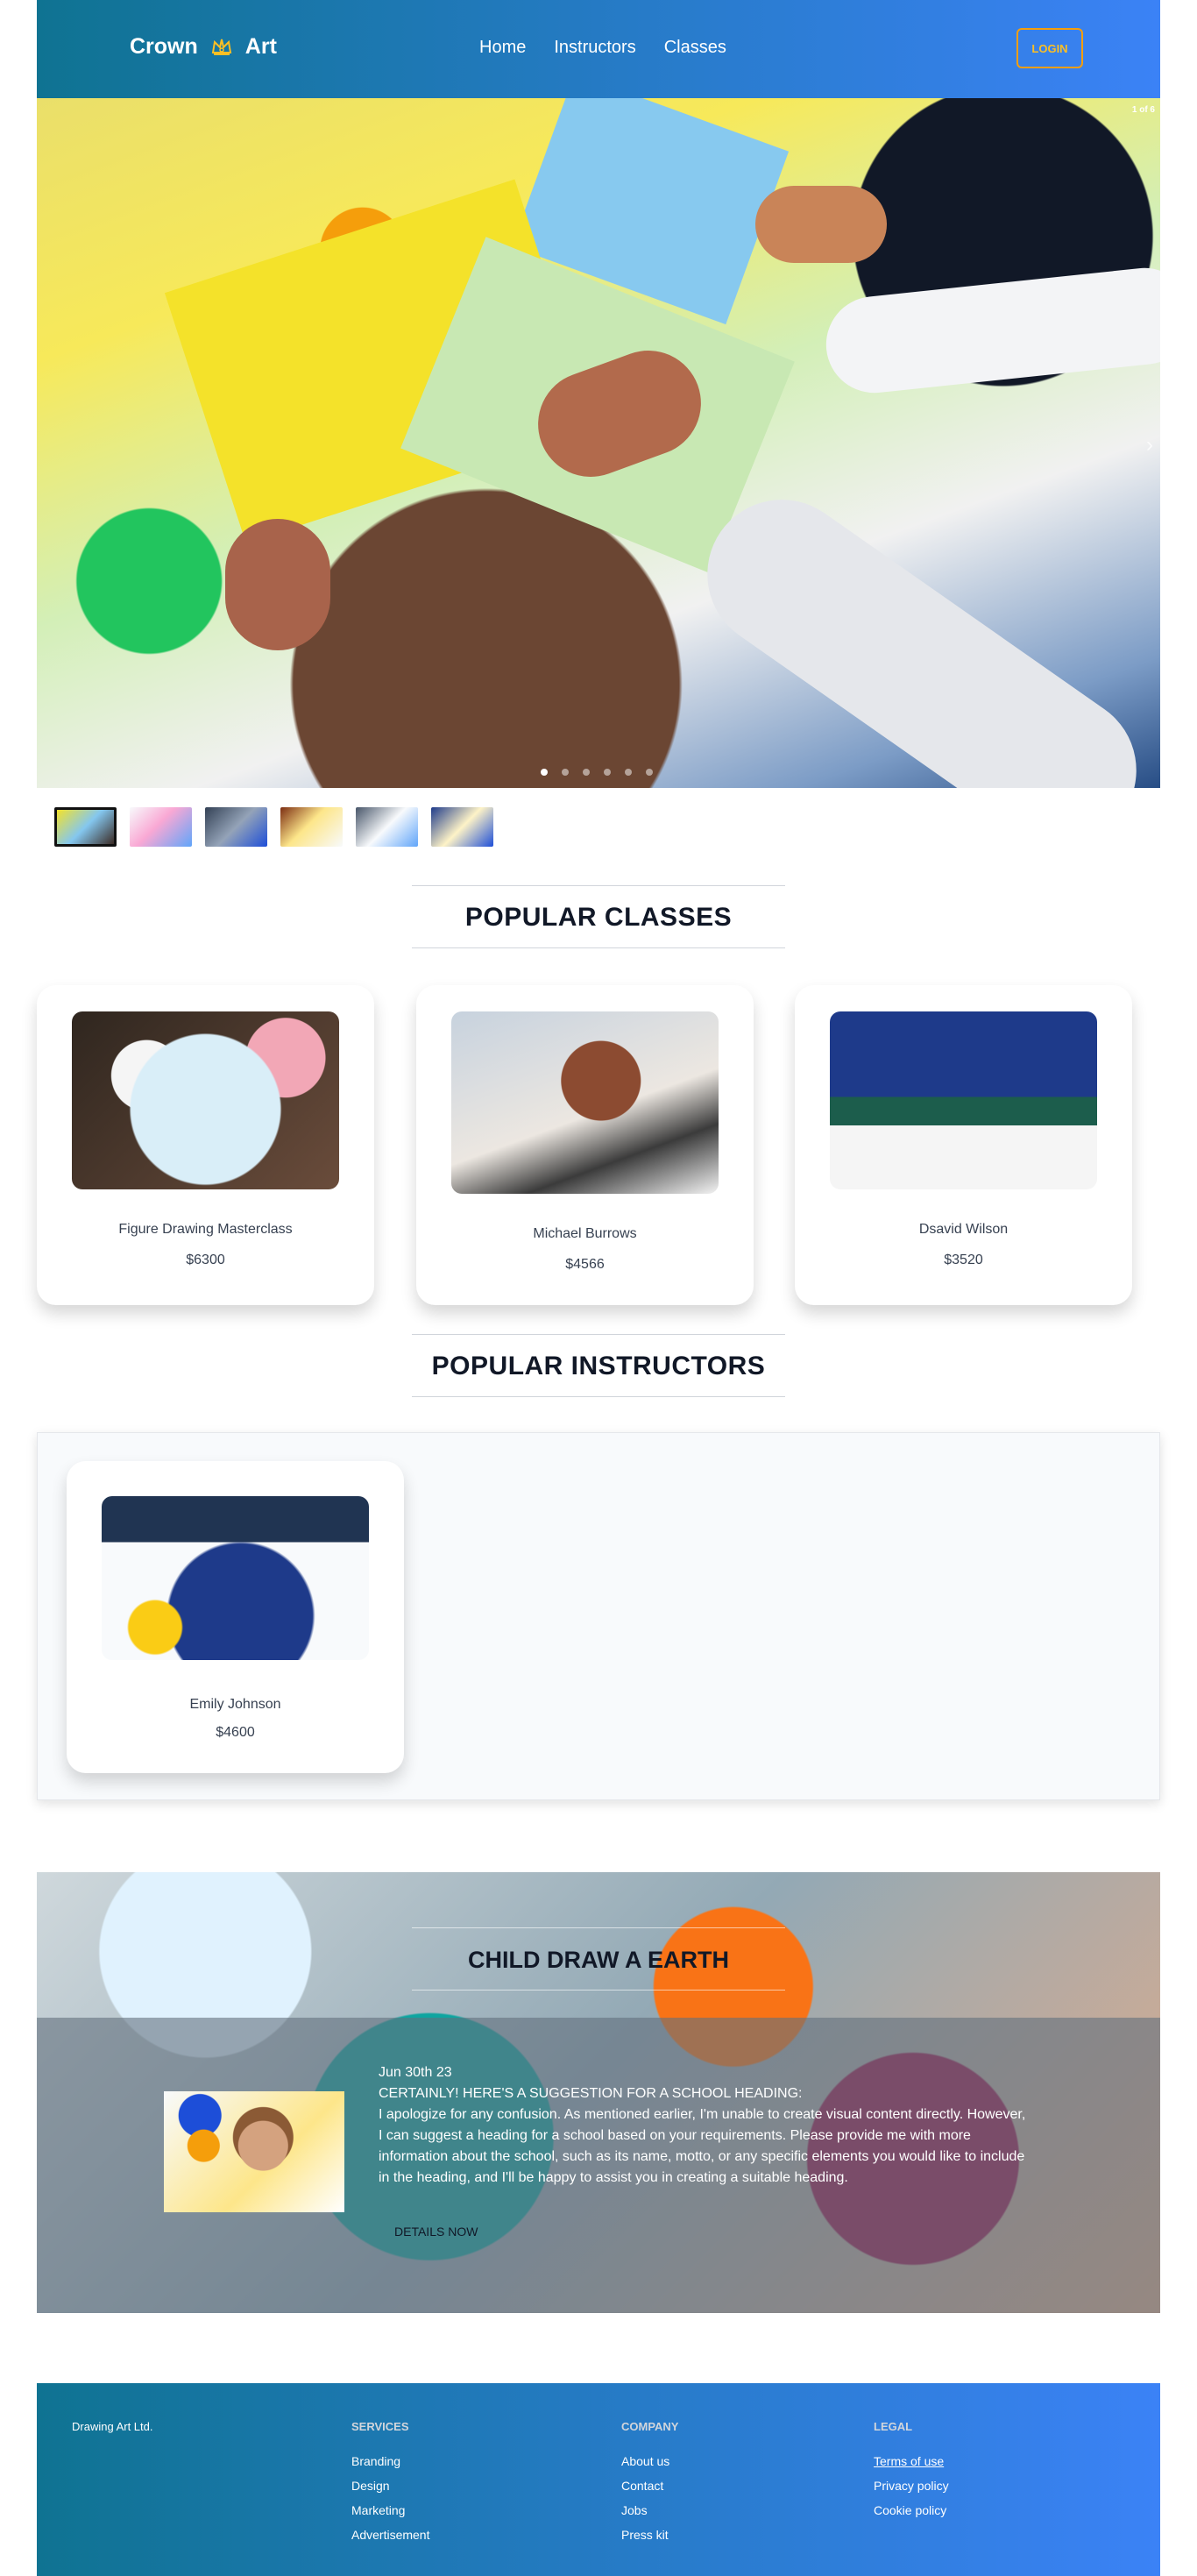 This screenshot has height=2576, width=1197. What do you see at coordinates (113, 2426) in the screenshot?
I see `footer-company-name: Drawing Art Ltd.` at bounding box center [113, 2426].